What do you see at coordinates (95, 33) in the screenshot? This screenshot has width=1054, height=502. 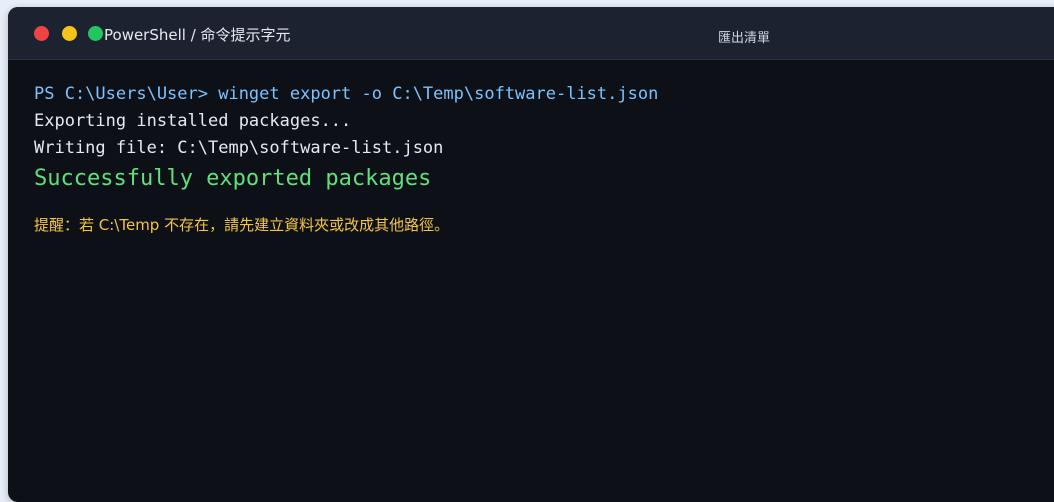 I see `maximize-button` at bounding box center [95, 33].